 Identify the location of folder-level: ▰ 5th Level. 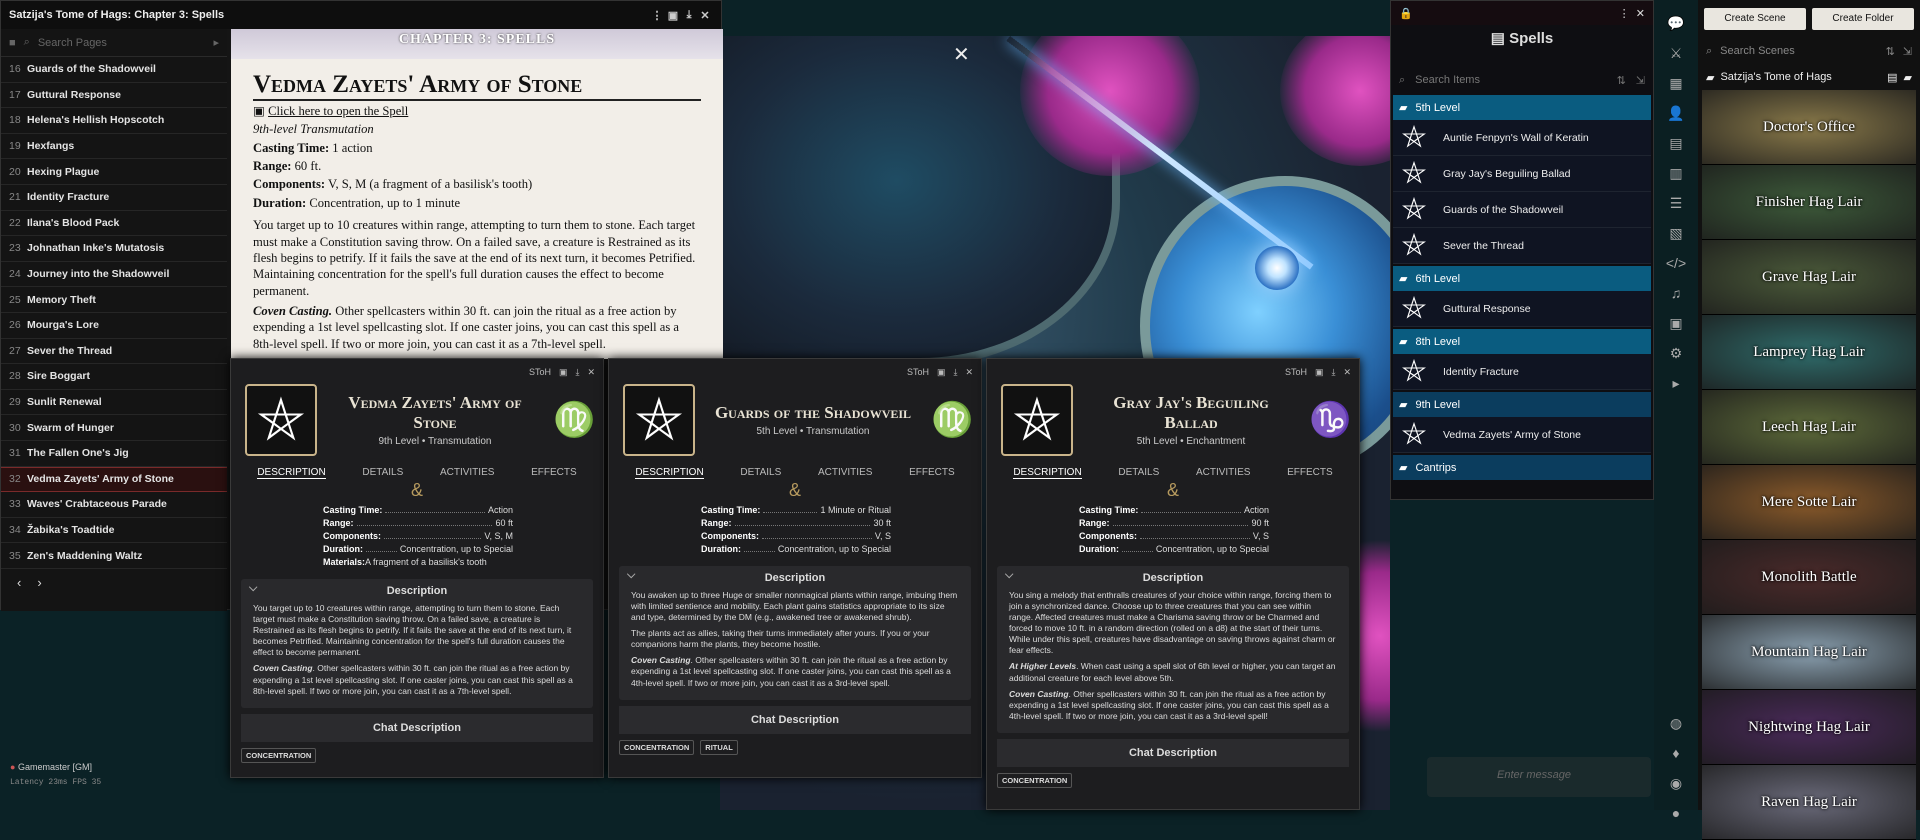
(1522, 107).